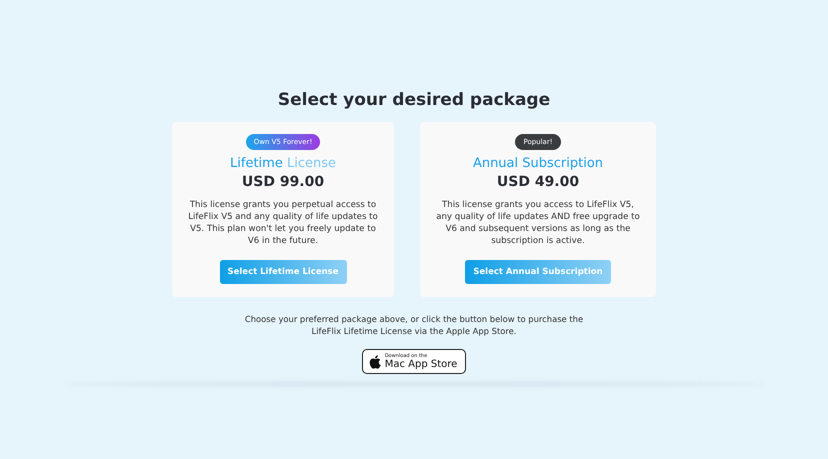  I want to click on select-package-button: Select Lifetime License, so click(283, 272).